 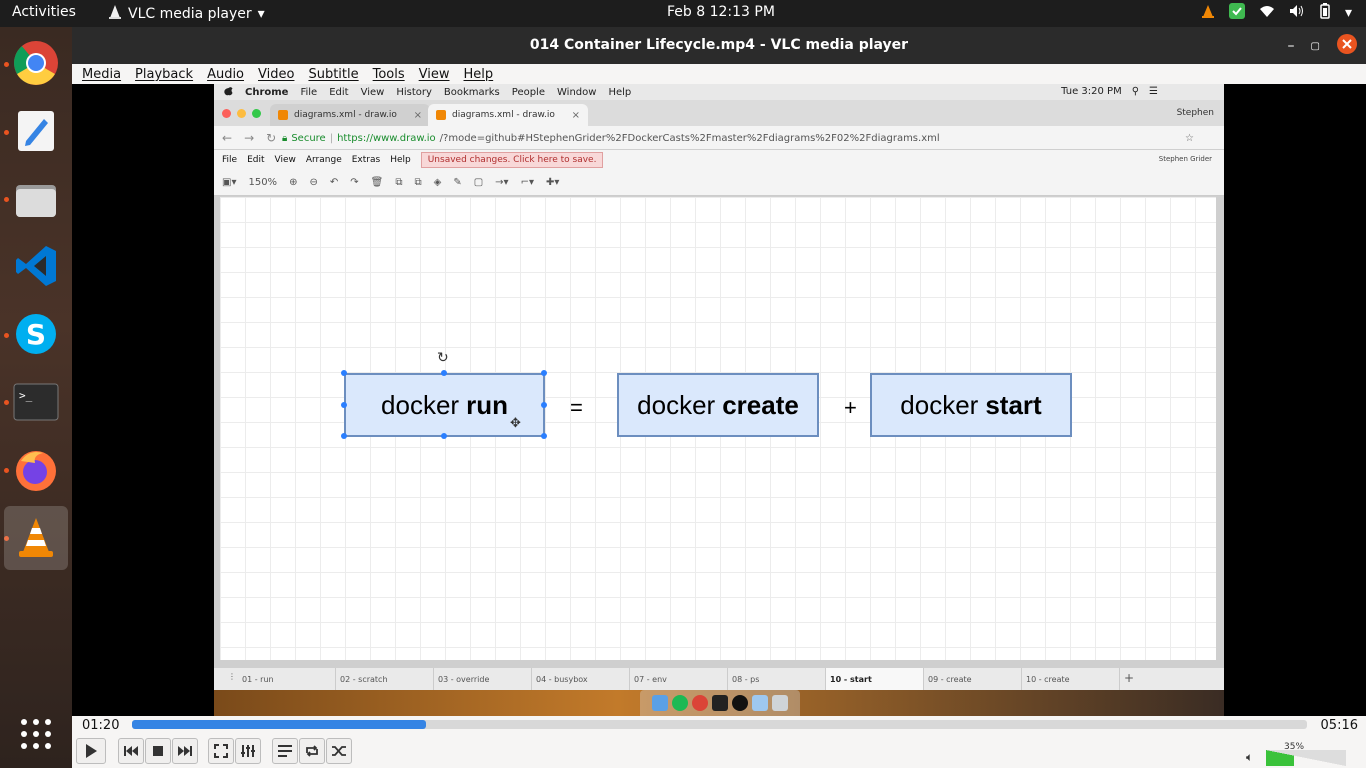 What do you see at coordinates (36, 63) in the screenshot?
I see `chrome-icon` at bounding box center [36, 63].